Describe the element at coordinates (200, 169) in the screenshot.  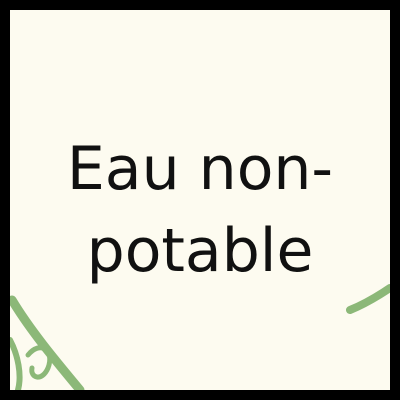
I see `sign-line-1: Eau non-` at that location.